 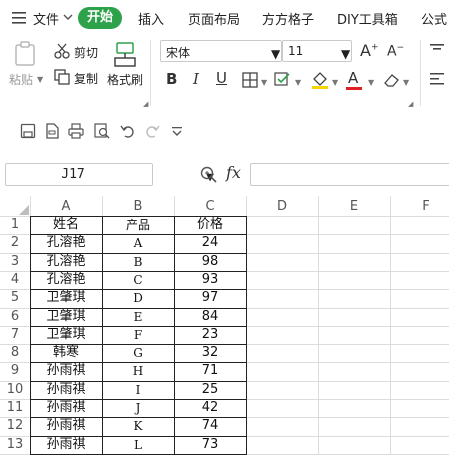 I want to click on table-cell: 74, so click(x=210, y=426).